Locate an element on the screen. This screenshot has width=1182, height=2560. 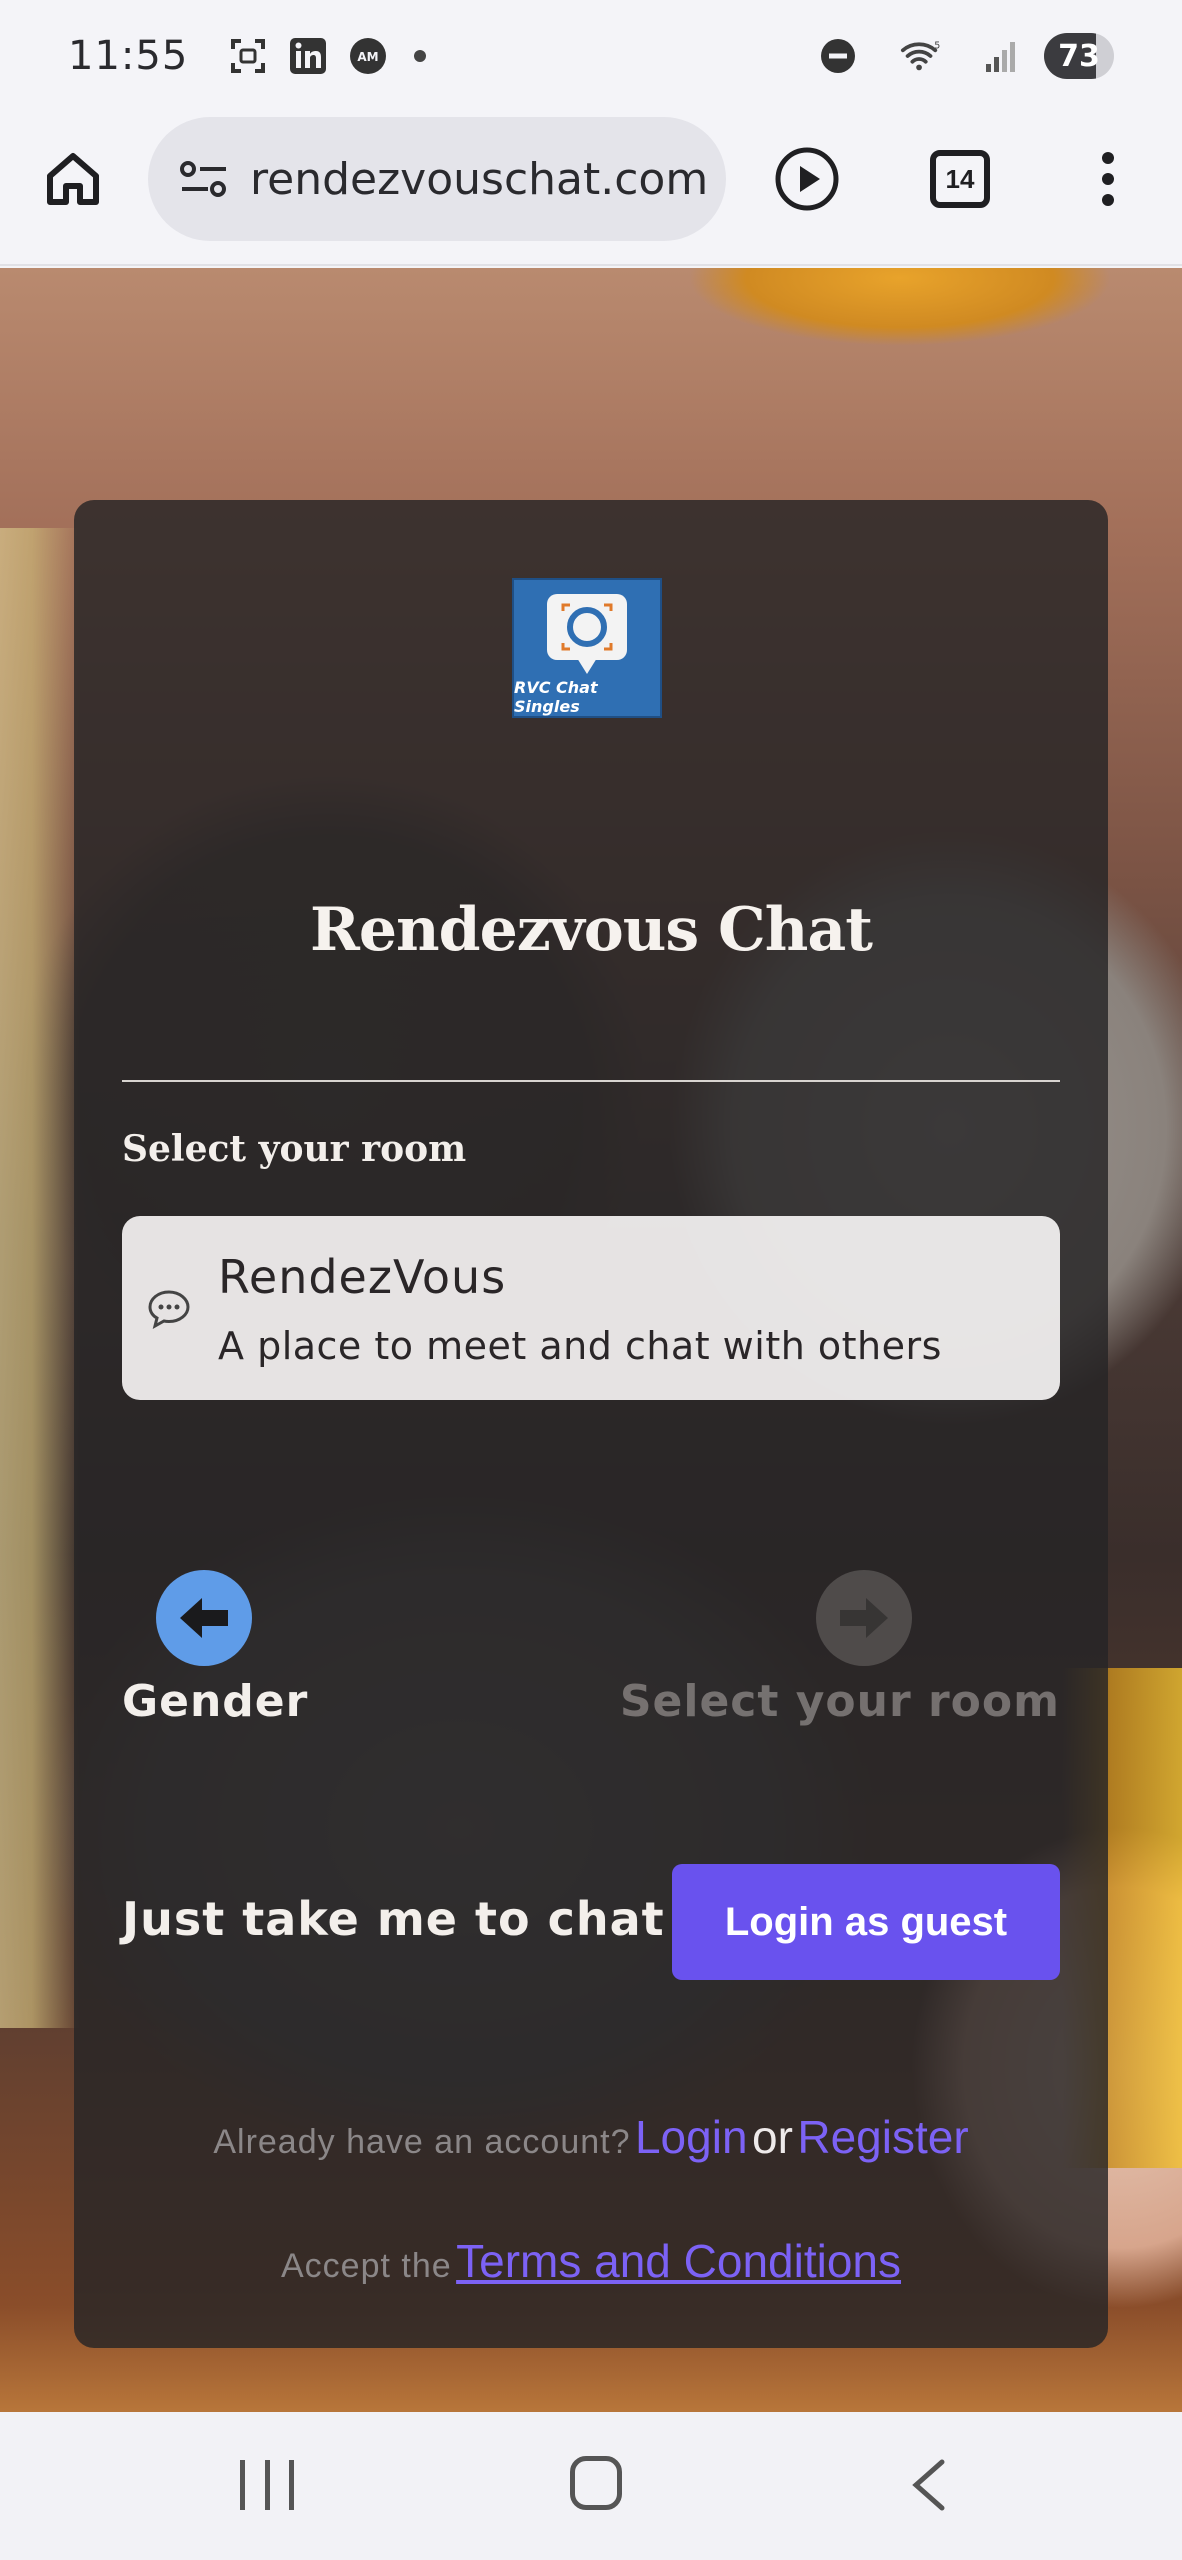
notification-dot is located at coordinates (420, 56).